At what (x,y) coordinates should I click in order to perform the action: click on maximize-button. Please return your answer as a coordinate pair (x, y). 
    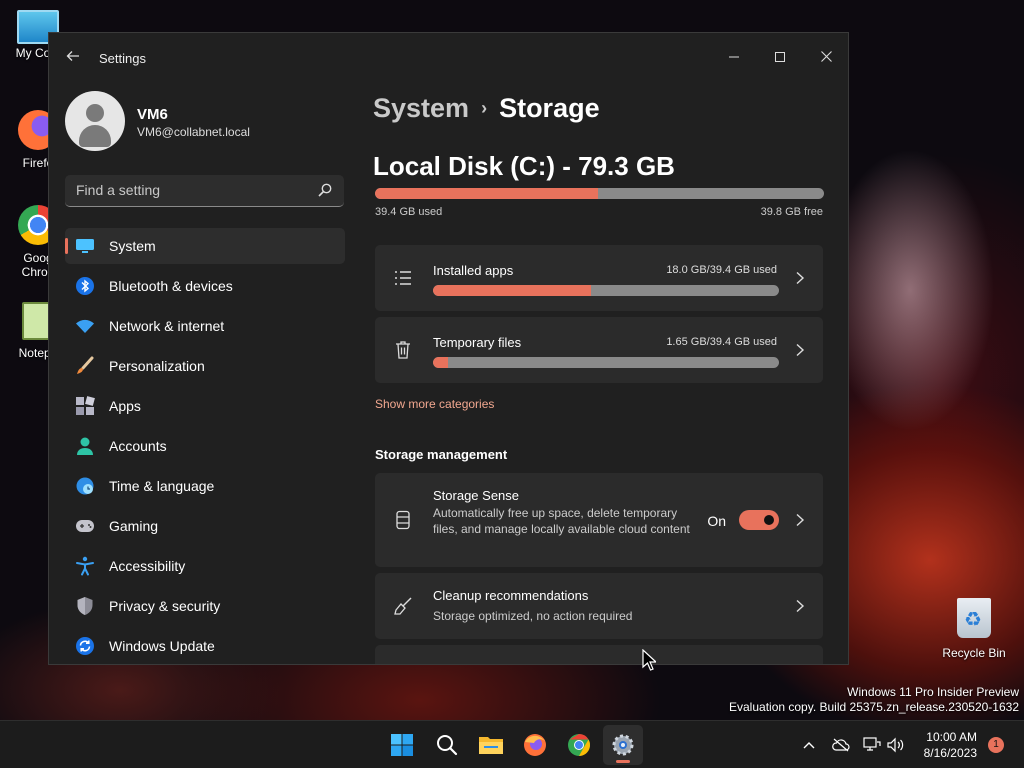
    Looking at the image, I should click on (780, 57).